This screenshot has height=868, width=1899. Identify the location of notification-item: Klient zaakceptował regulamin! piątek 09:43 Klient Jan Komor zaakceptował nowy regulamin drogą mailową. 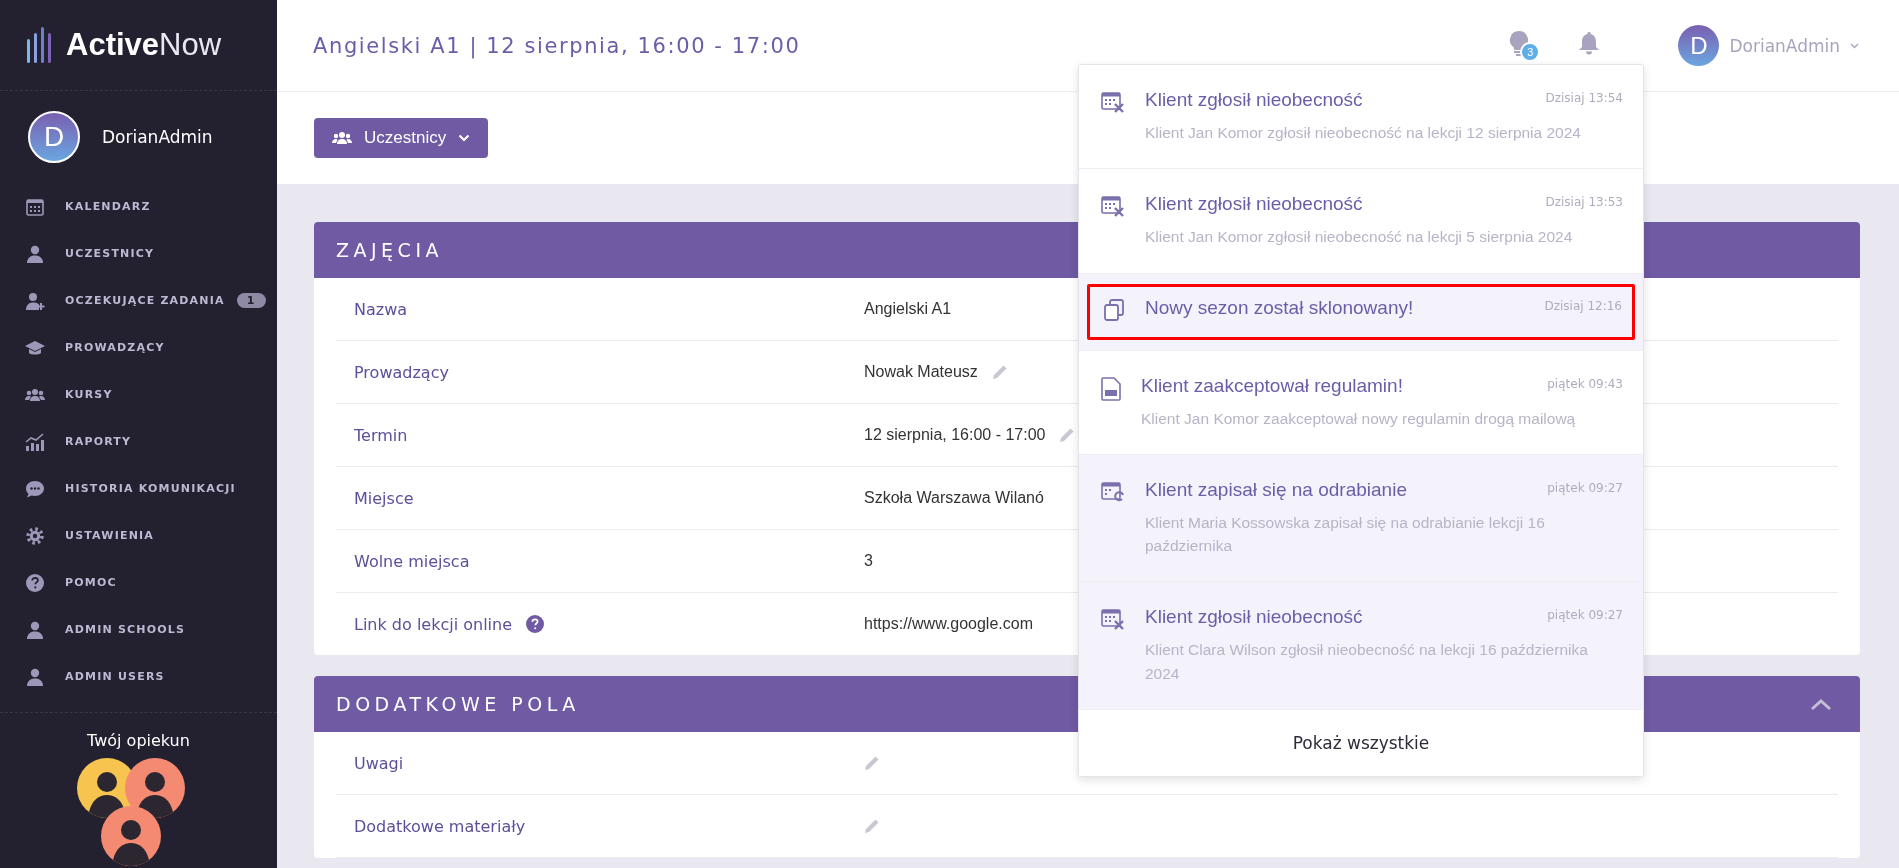
(1361, 402).